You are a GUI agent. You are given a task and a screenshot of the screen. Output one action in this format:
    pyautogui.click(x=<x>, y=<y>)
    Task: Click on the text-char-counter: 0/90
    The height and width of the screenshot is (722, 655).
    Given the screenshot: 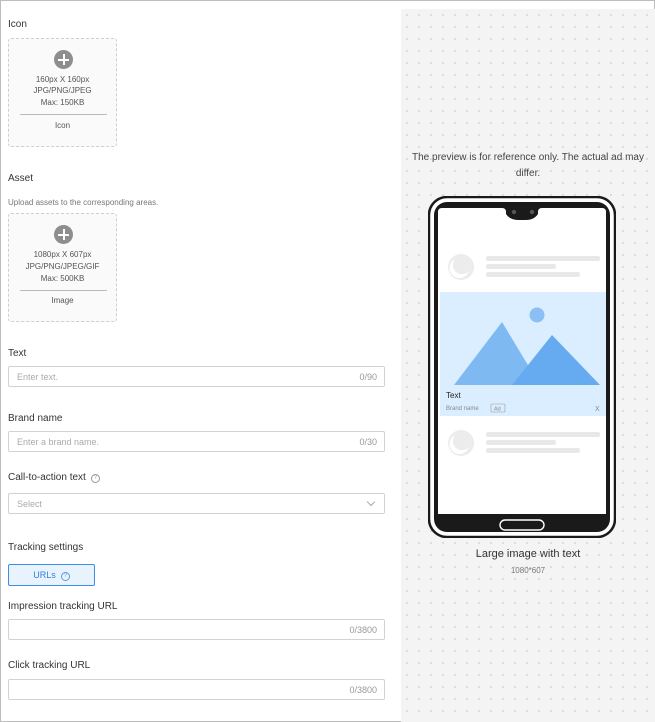 What is the action you would take?
    pyautogui.click(x=368, y=377)
    